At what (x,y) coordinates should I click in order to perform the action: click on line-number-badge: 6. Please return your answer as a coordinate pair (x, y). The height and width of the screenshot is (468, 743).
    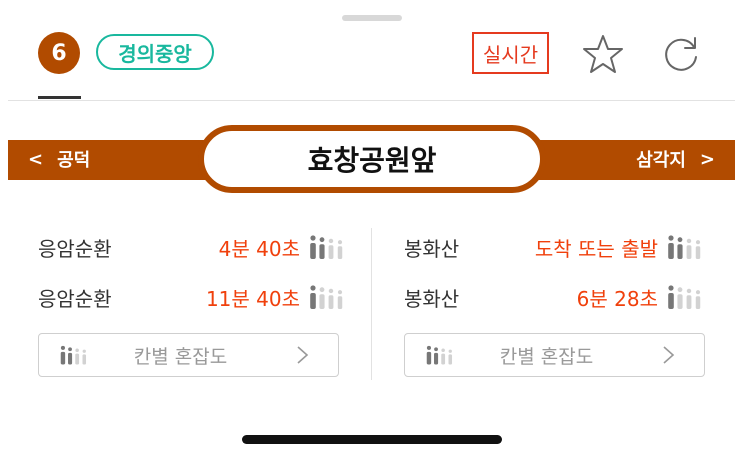
    Looking at the image, I should click on (59, 53).